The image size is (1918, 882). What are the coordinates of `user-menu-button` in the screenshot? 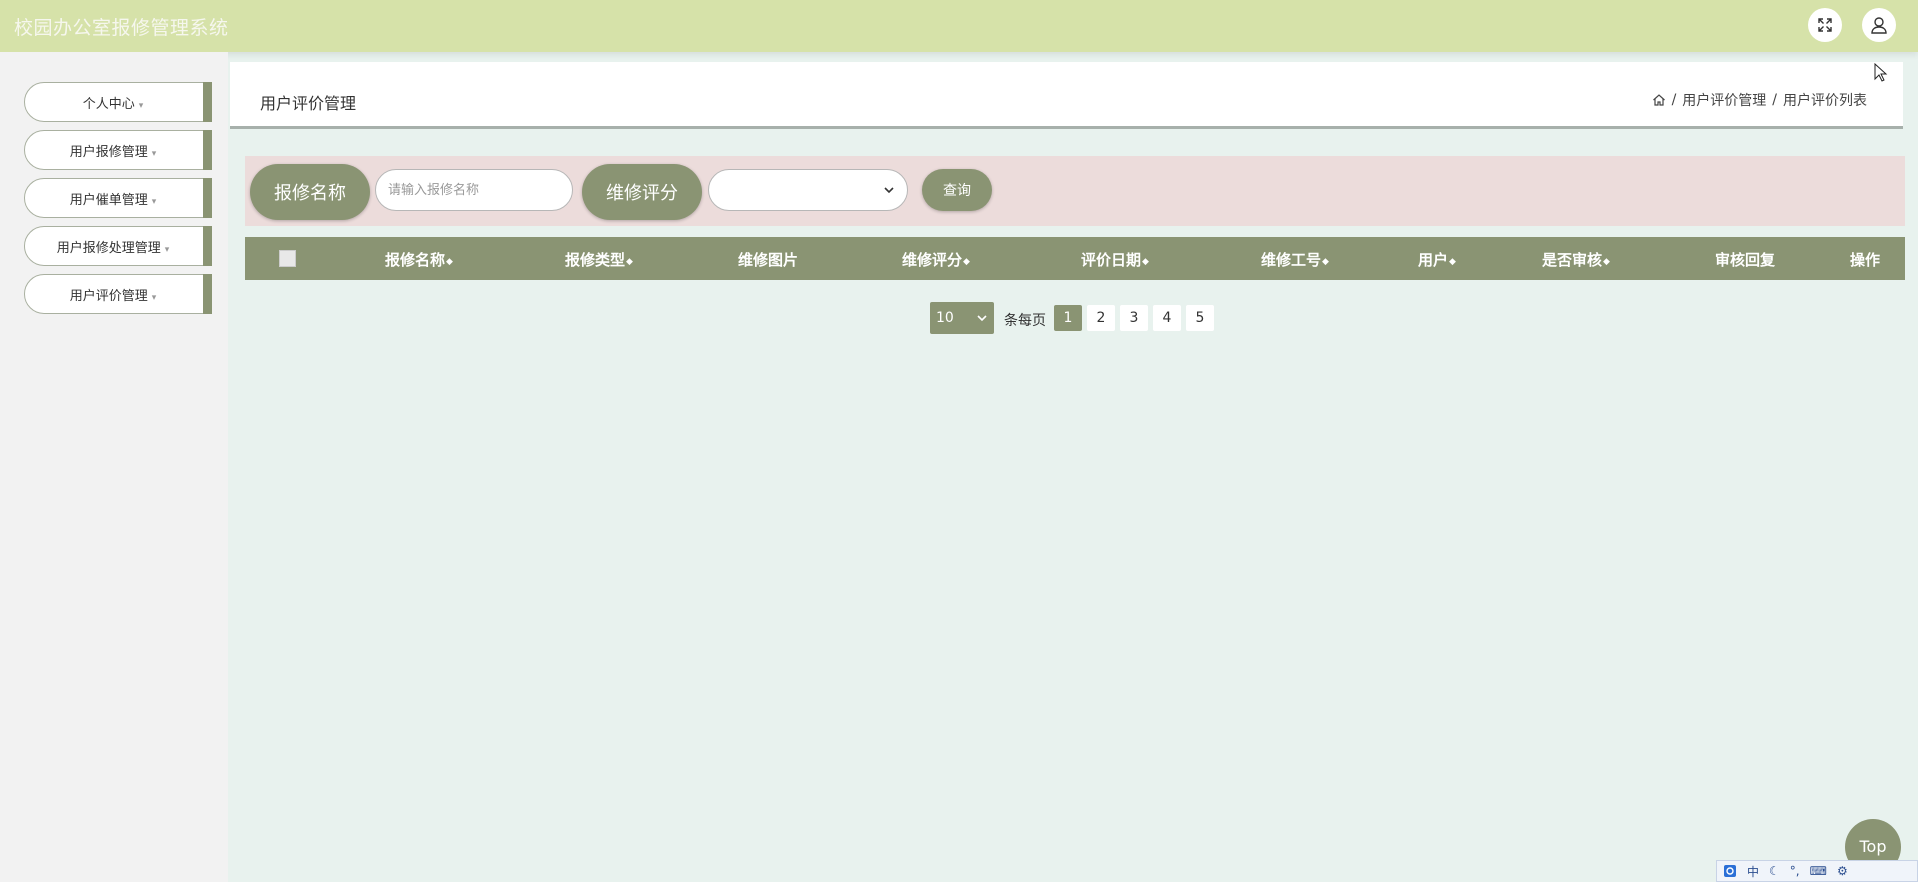 It's located at (1879, 25).